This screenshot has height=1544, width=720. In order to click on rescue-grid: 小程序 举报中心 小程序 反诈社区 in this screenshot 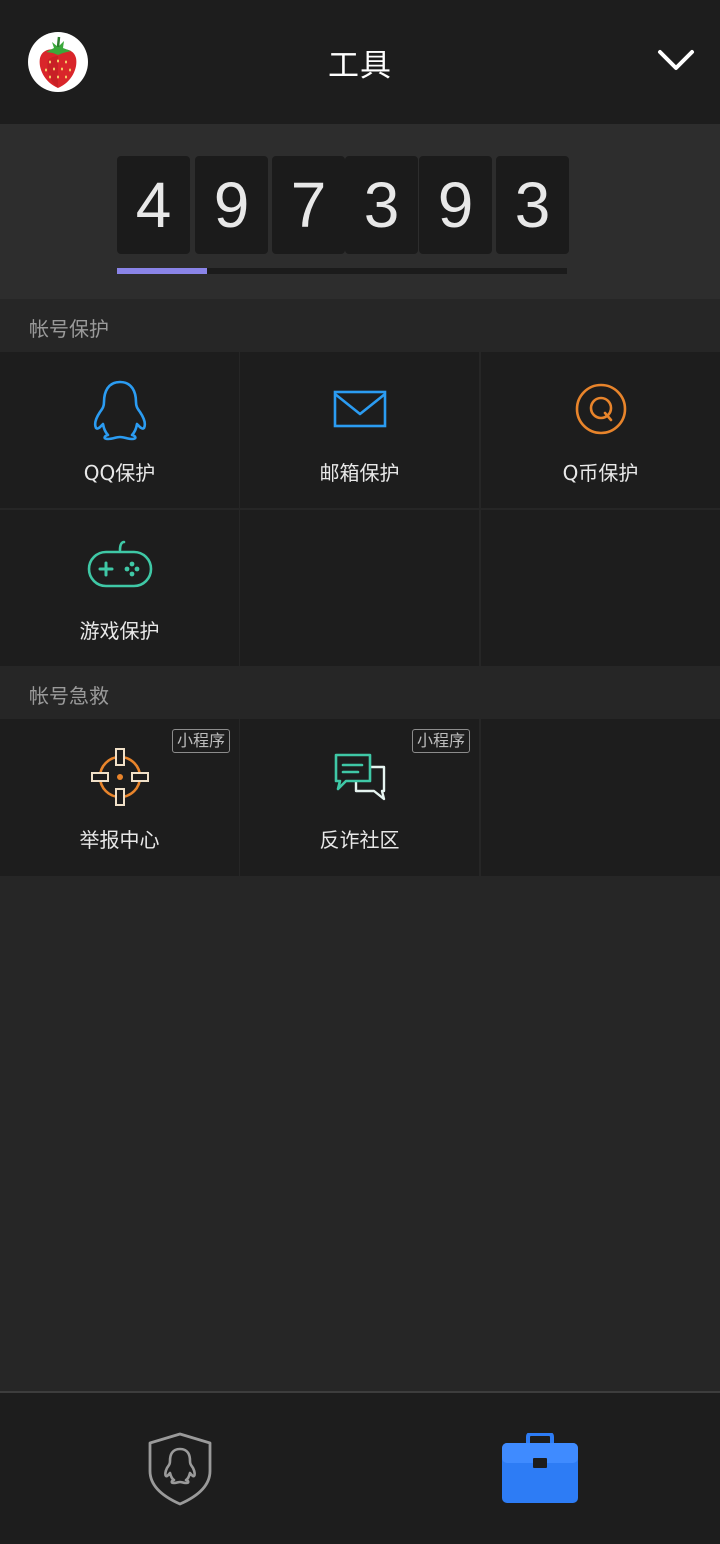, I will do `click(360, 797)`.